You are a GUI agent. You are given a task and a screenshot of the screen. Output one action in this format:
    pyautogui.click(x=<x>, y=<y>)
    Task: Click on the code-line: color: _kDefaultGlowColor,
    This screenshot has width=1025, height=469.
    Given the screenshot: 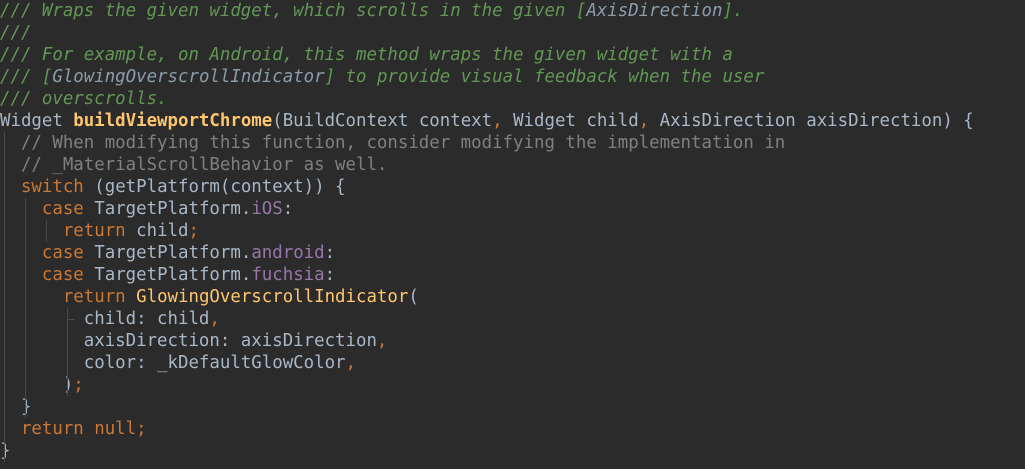 What is the action you would take?
    pyautogui.click(x=178, y=363)
    